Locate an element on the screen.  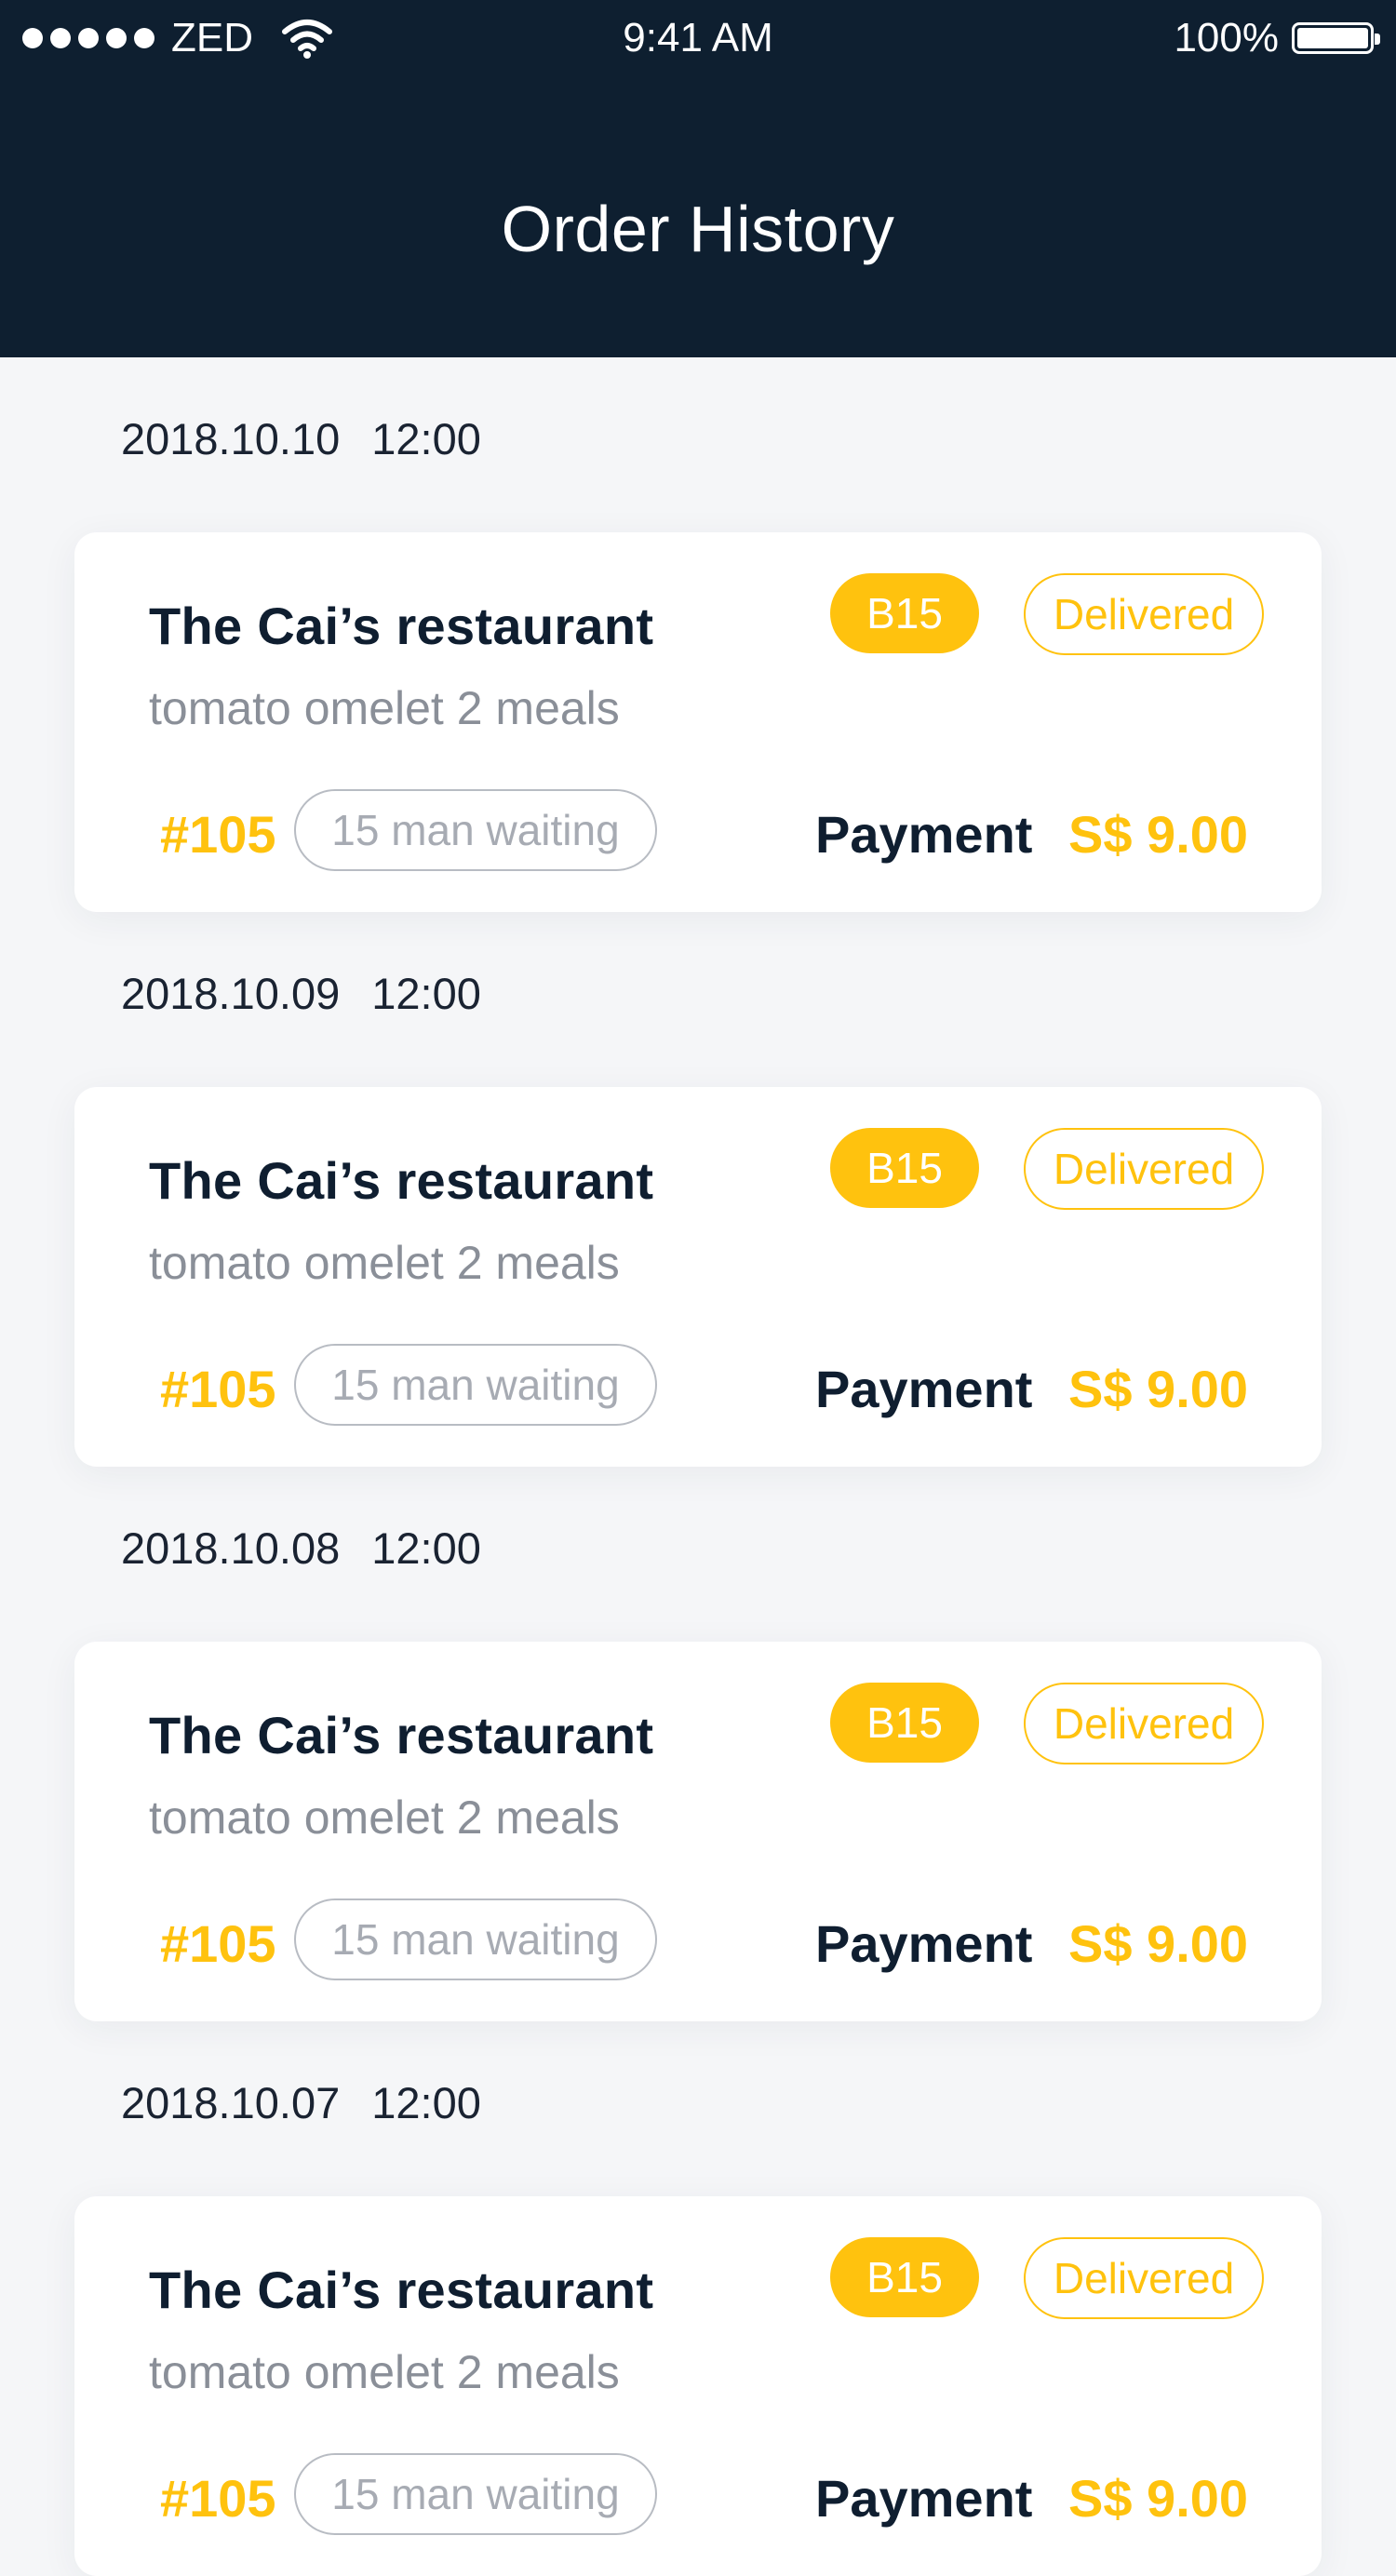
order-datetime: 2018.10.07 12:00 is located at coordinates (301, 2102).